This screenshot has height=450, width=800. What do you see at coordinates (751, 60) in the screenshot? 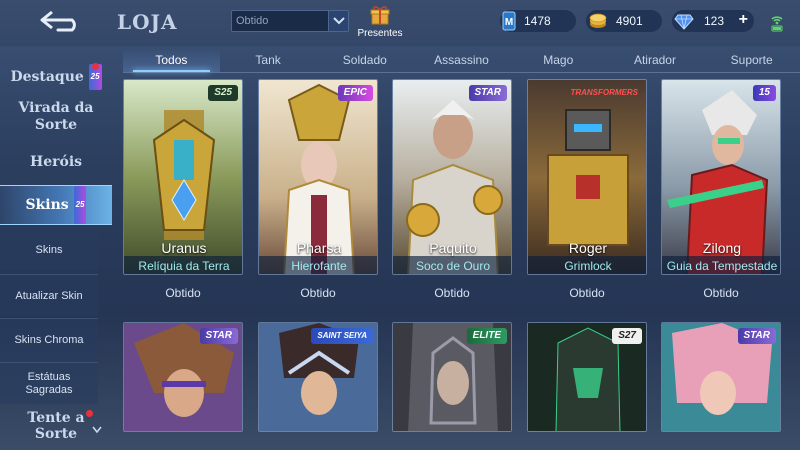
I see `tab-support: Suporte` at bounding box center [751, 60].